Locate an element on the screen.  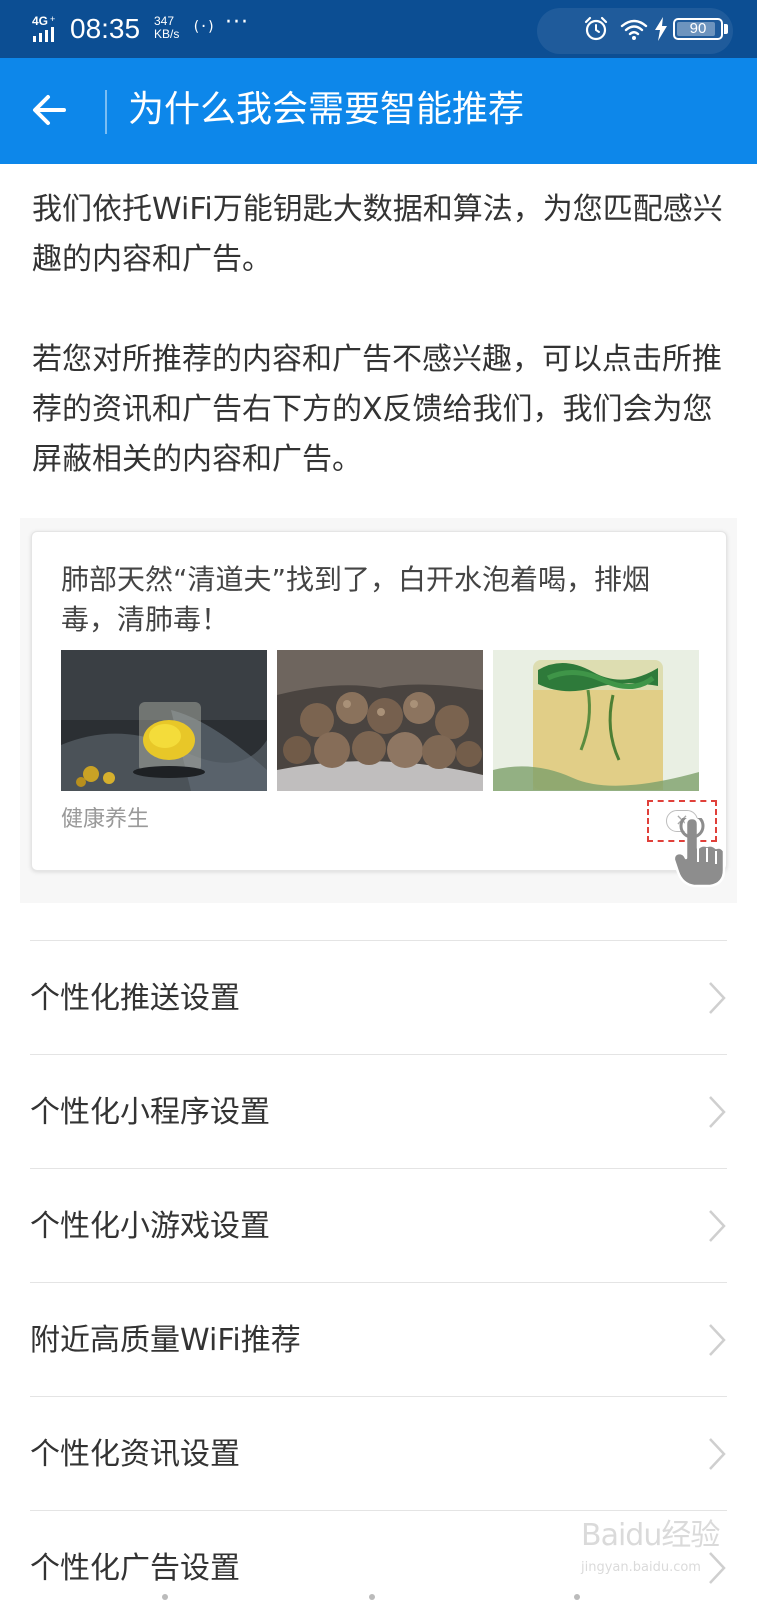
alarm-icon is located at coordinates (596, 28).